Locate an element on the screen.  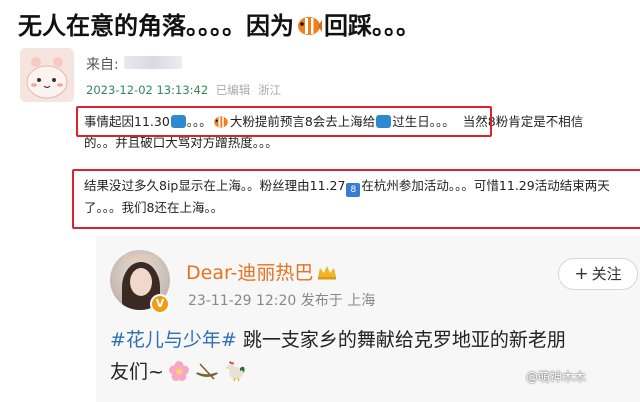
text-segment: 友们~ is located at coordinates (137, 372).